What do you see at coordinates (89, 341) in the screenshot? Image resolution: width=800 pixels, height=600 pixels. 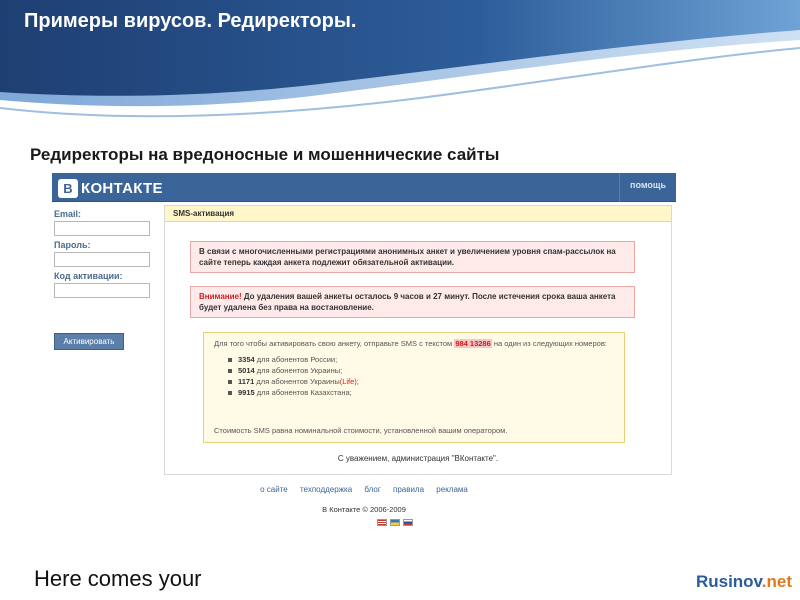 I see `activate-button: Активировать` at bounding box center [89, 341].